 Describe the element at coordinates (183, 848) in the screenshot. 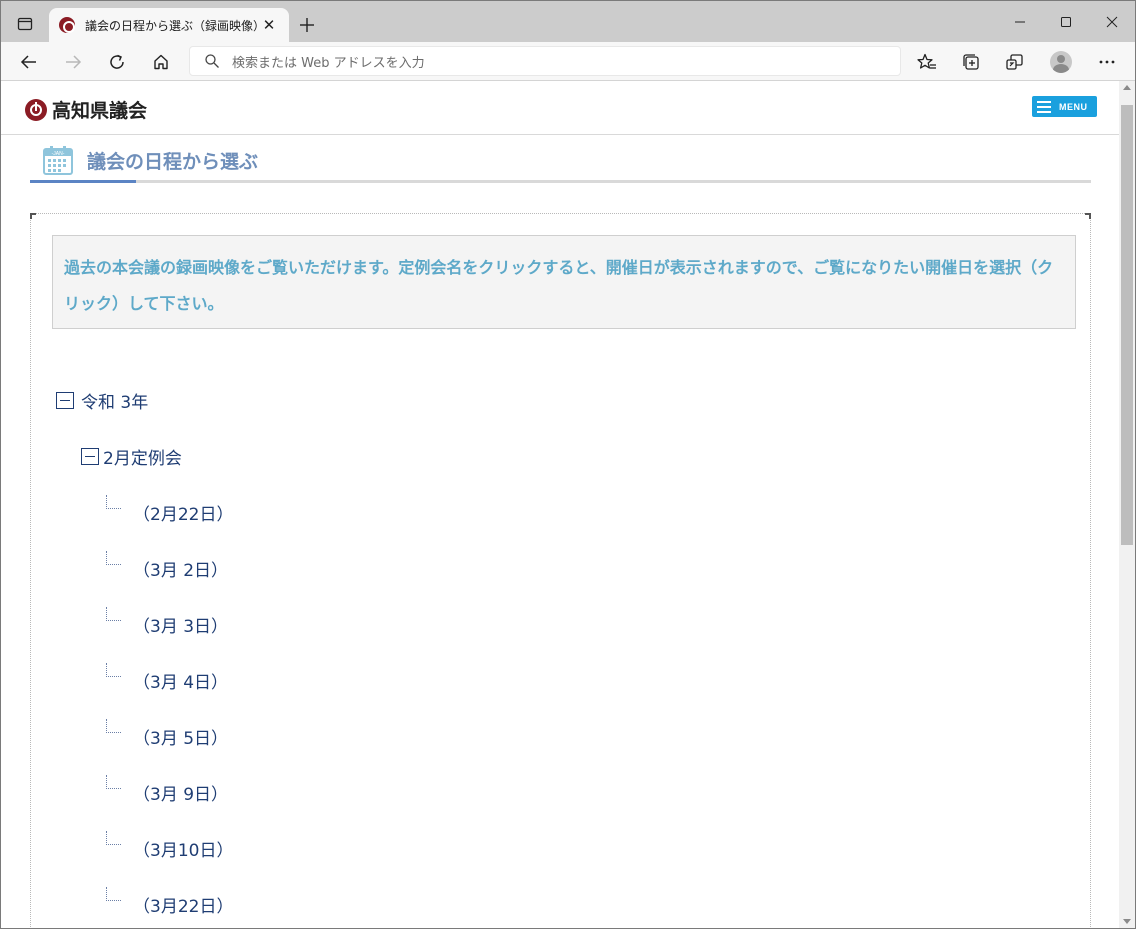

I see `date-link: （3月10日）` at that location.